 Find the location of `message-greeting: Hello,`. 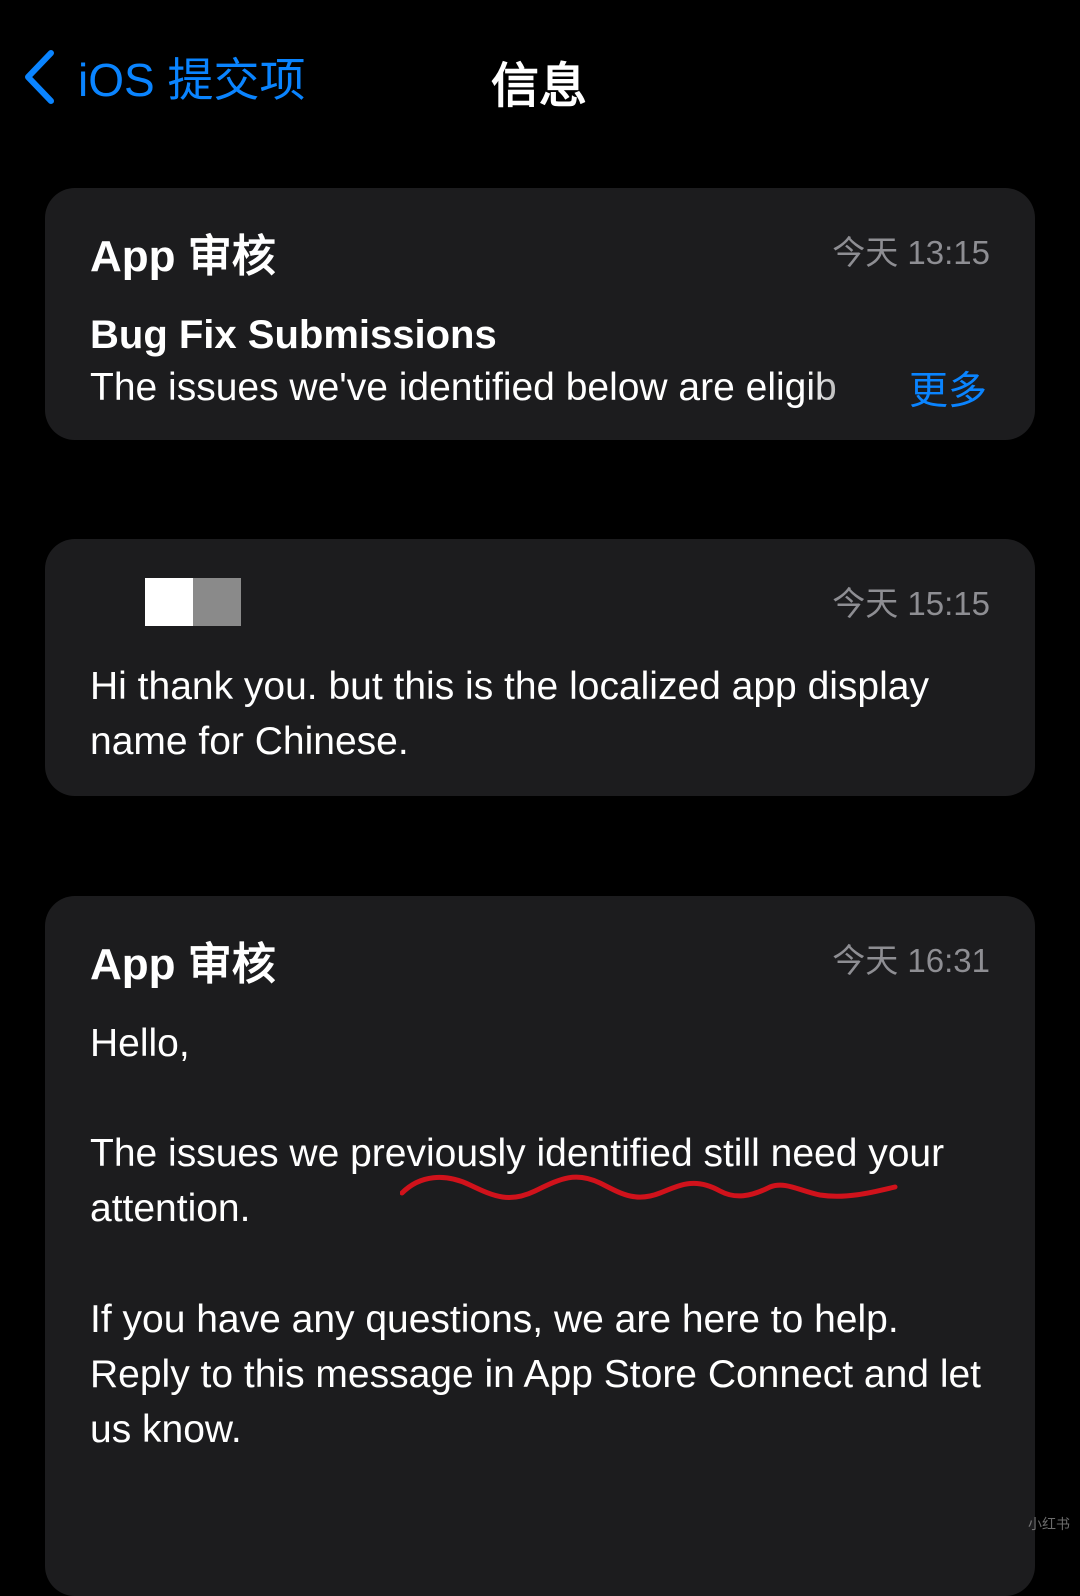

message-greeting: Hello, is located at coordinates (140, 1043).